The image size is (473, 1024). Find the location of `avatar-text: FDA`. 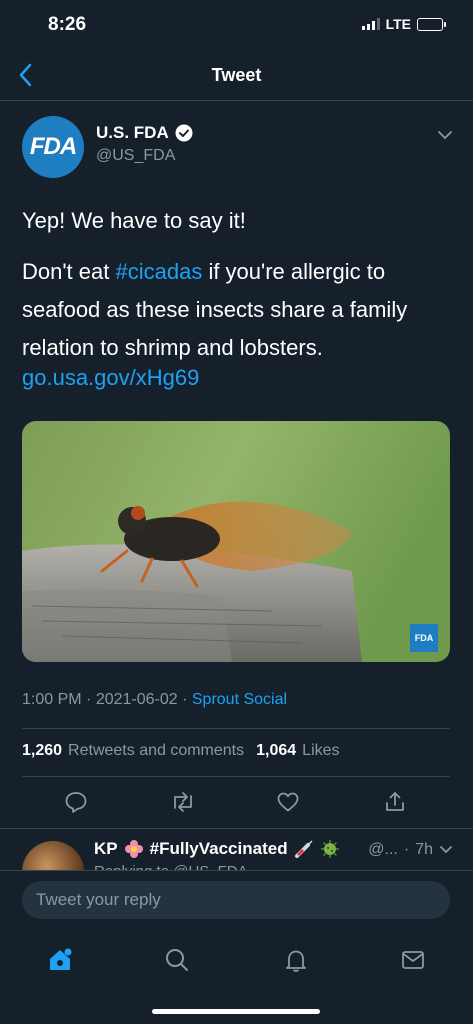

avatar-text: FDA is located at coordinates (53, 146).